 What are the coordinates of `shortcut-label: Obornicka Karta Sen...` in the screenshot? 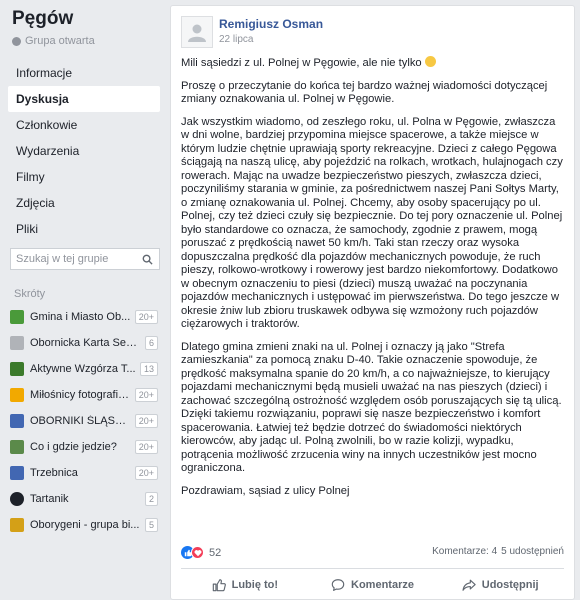 It's located at (85, 343).